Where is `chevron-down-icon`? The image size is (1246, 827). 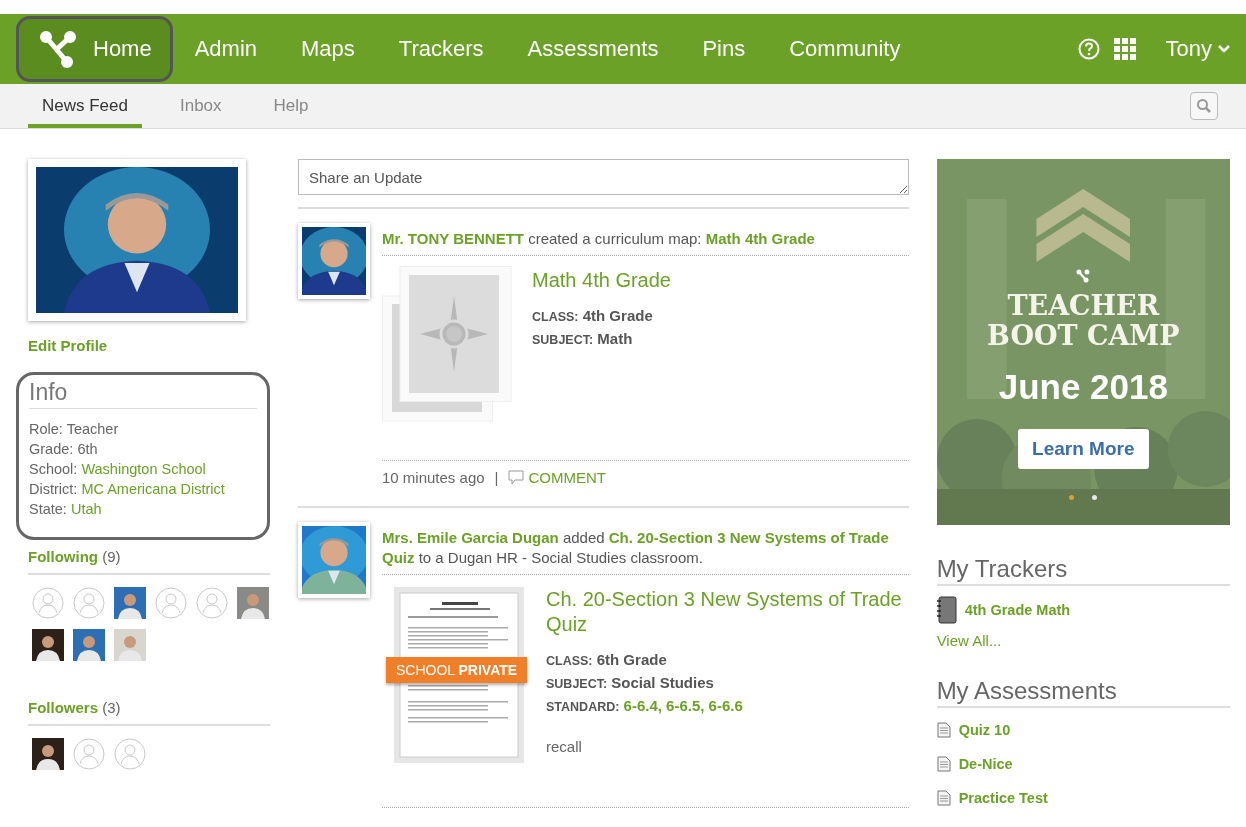
chevron-down-icon is located at coordinates (1224, 49).